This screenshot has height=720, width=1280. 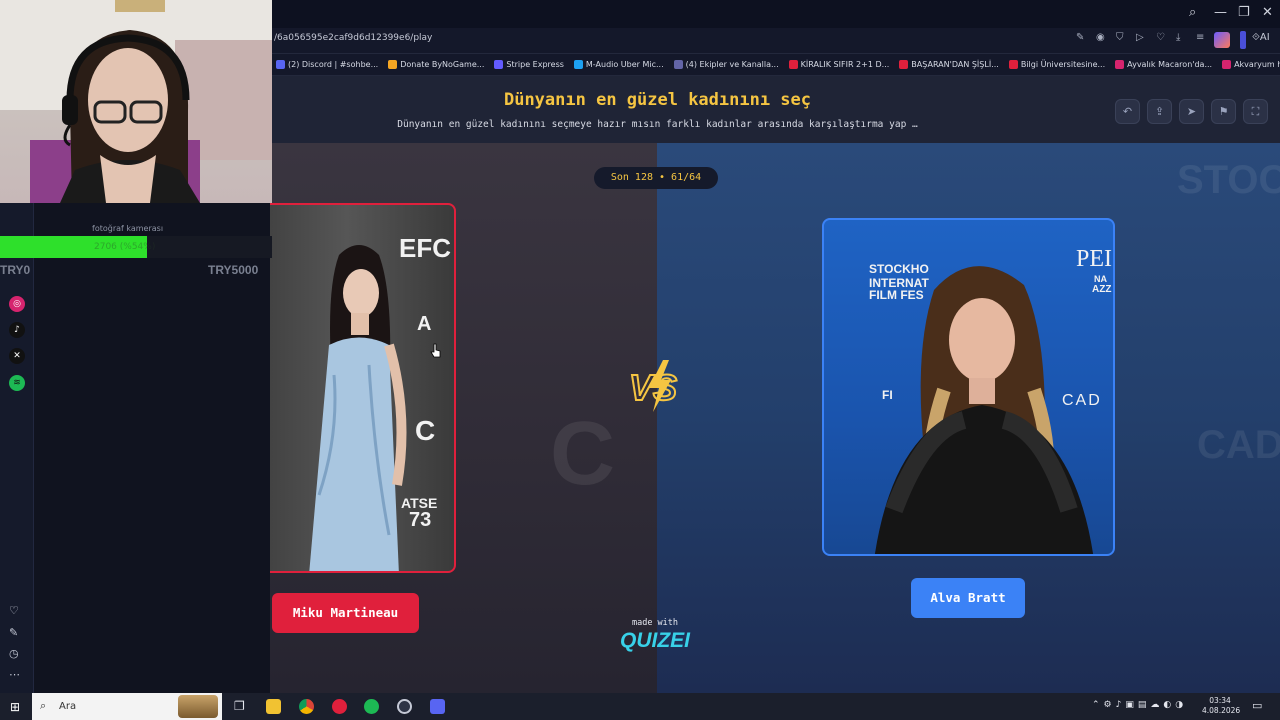 What do you see at coordinates (1220, 12) in the screenshot?
I see `minimize-icon: —` at bounding box center [1220, 12].